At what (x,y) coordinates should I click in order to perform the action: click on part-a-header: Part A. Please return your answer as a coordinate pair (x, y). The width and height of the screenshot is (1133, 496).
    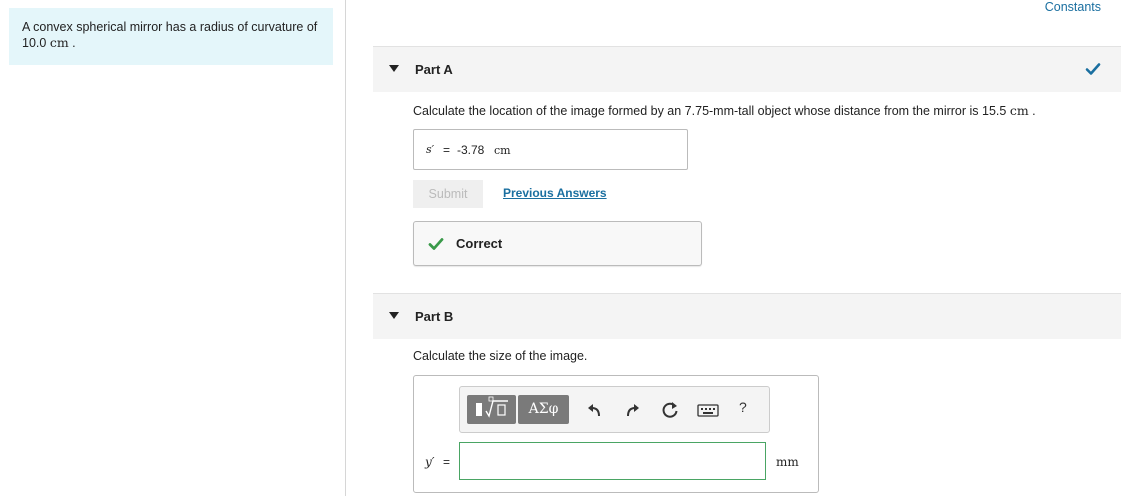
    Looking at the image, I should click on (747, 69).